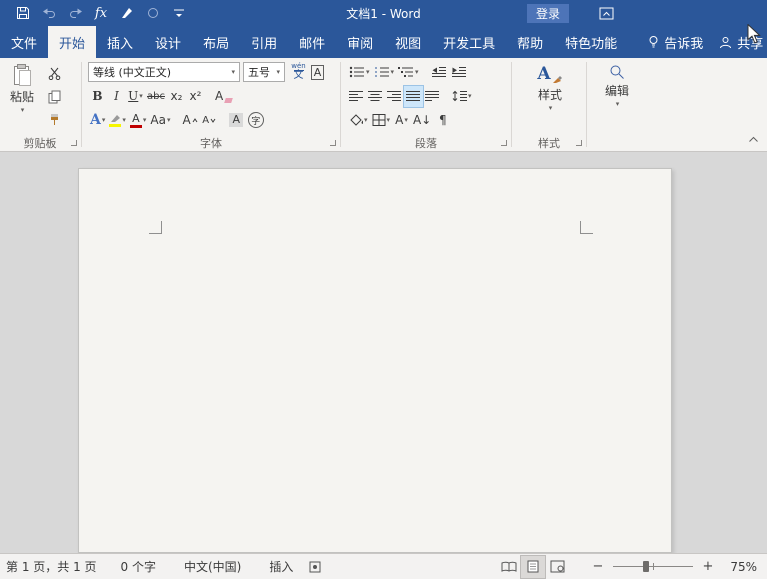 The width and height of the screenshot is (767, 579). Describe the element at coordinates (23, 13) in the screenshot. I see `save-button` at that location.